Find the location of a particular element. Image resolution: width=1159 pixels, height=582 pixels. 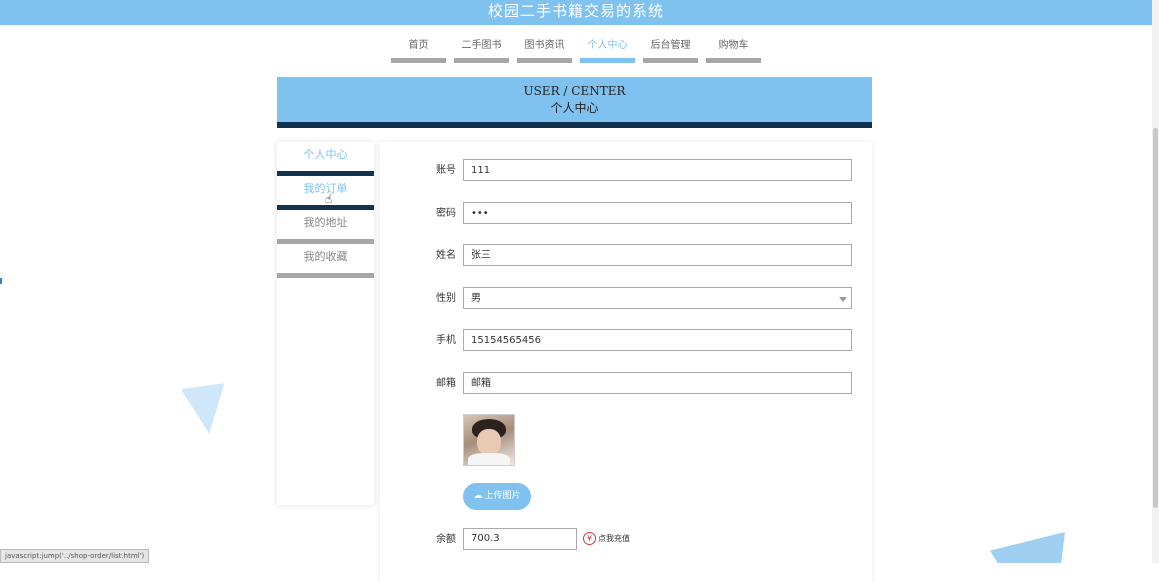

recharge-link: ¥ 点我充值 is located at coordinates (606, 539).